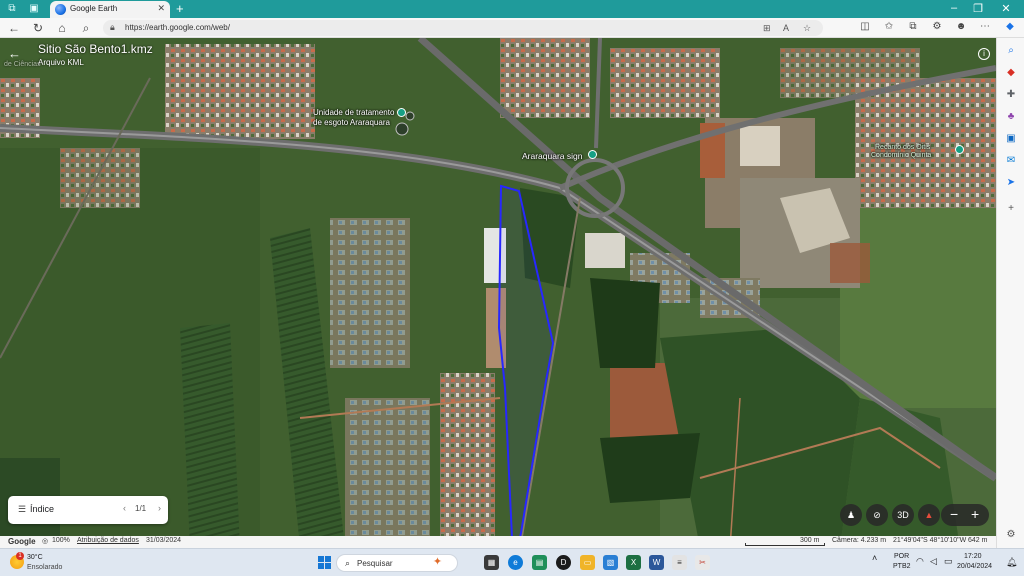 This screenshot has width=1024, height=576. Describe the element at coordinates (1006, 8) in the screenshot. I see `close-window-button: ✕` at that location.